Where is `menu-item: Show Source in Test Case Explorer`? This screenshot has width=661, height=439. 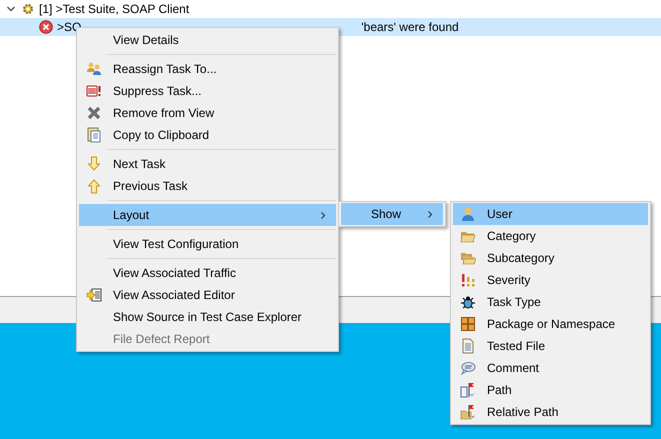
menu-item: Show Source in Test Case Explorer is located at coordinates (207, 317).